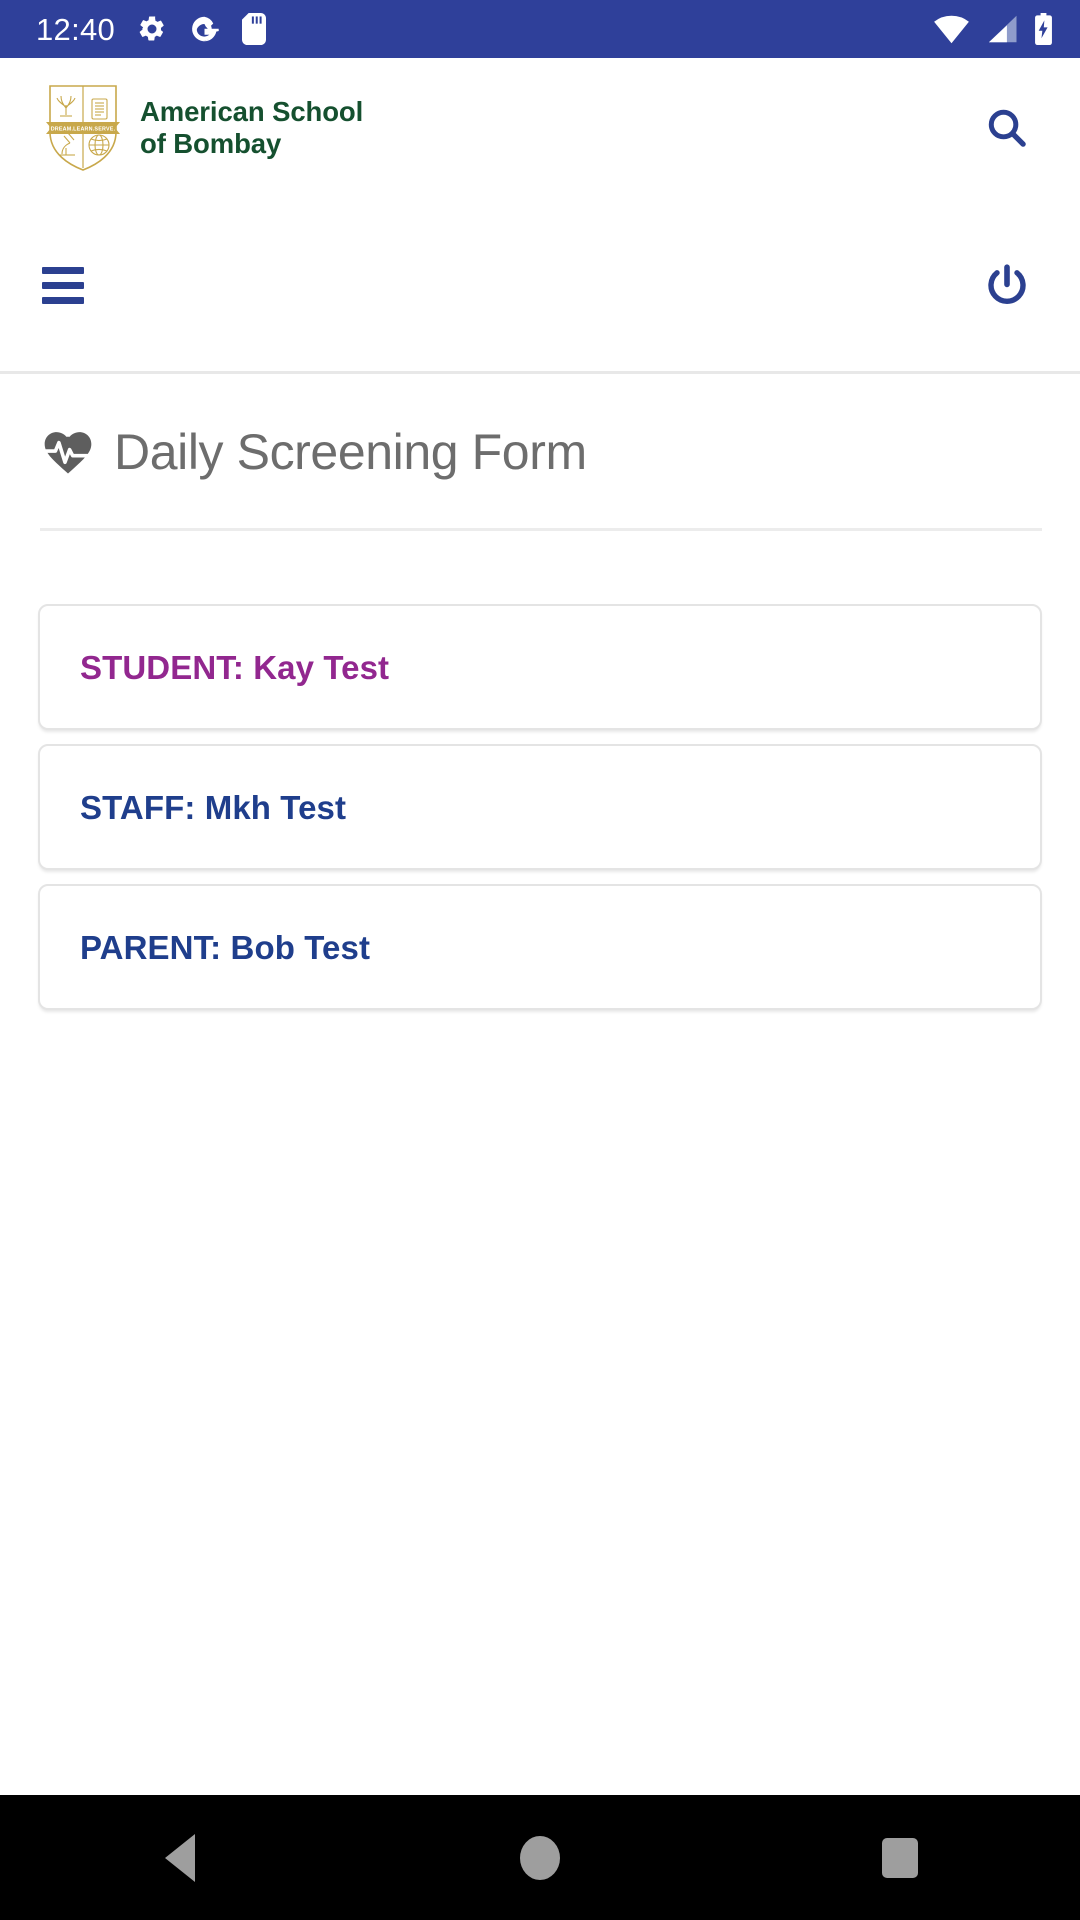 The width and height of the screenshot is (1080, 1920). What do you see at coordinates (68, 453) in the screenshot?
I see `heart-pulse-icon` at bounding box center [68, 453].